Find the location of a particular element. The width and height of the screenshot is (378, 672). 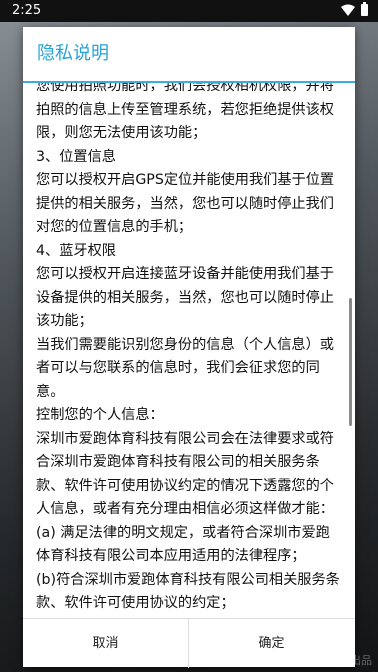

status-time: 2:25 is located at coordinates (27, 10).